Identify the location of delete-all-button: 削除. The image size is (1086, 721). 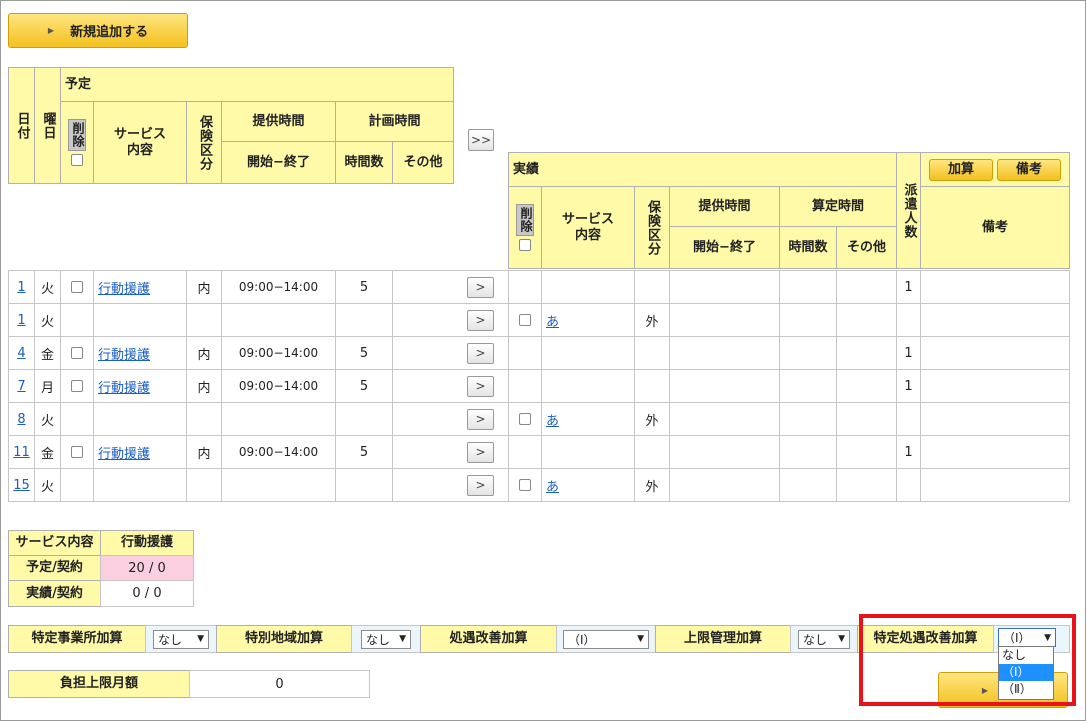
(77, 135).